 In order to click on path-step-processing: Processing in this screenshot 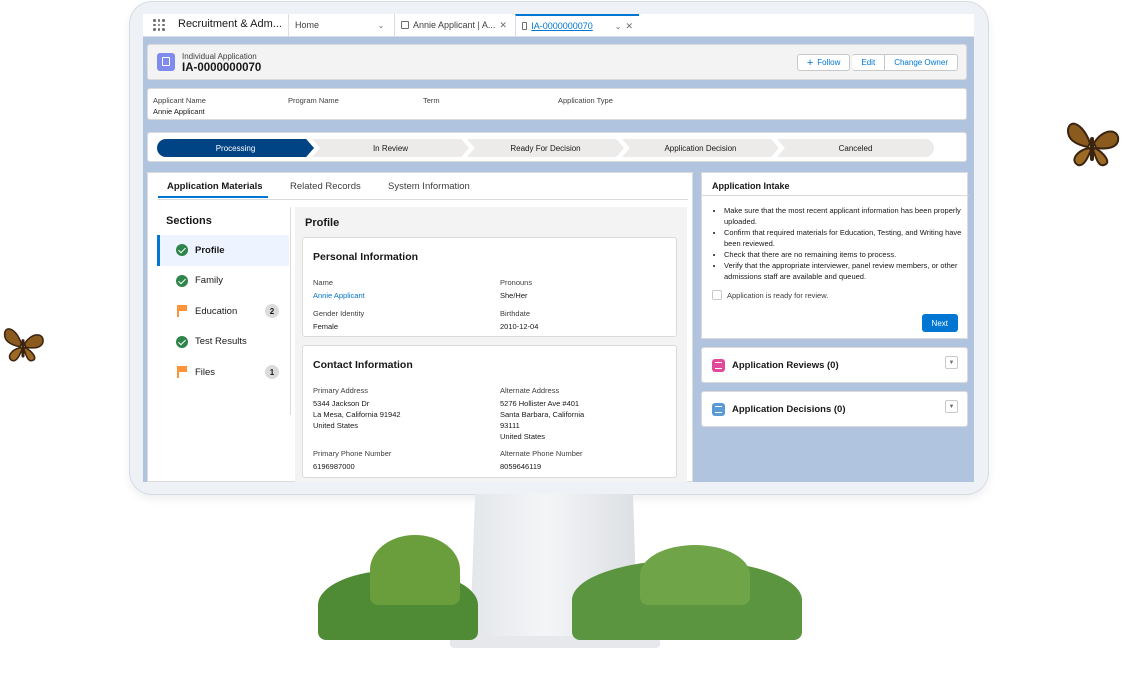, I will do `click(235, 148)`.